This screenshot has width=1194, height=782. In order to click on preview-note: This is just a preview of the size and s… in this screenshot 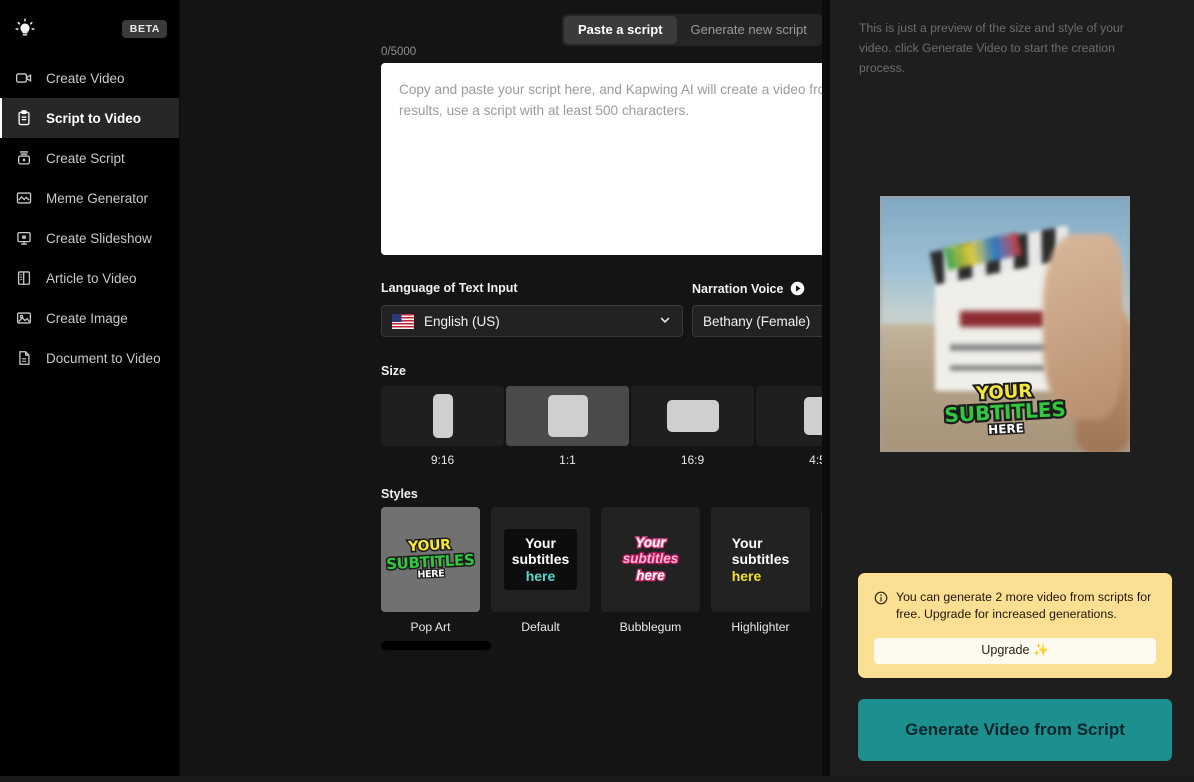, I will do `click(991, 48)`.